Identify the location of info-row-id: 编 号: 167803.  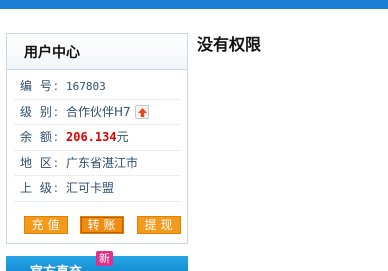
(97, 87).